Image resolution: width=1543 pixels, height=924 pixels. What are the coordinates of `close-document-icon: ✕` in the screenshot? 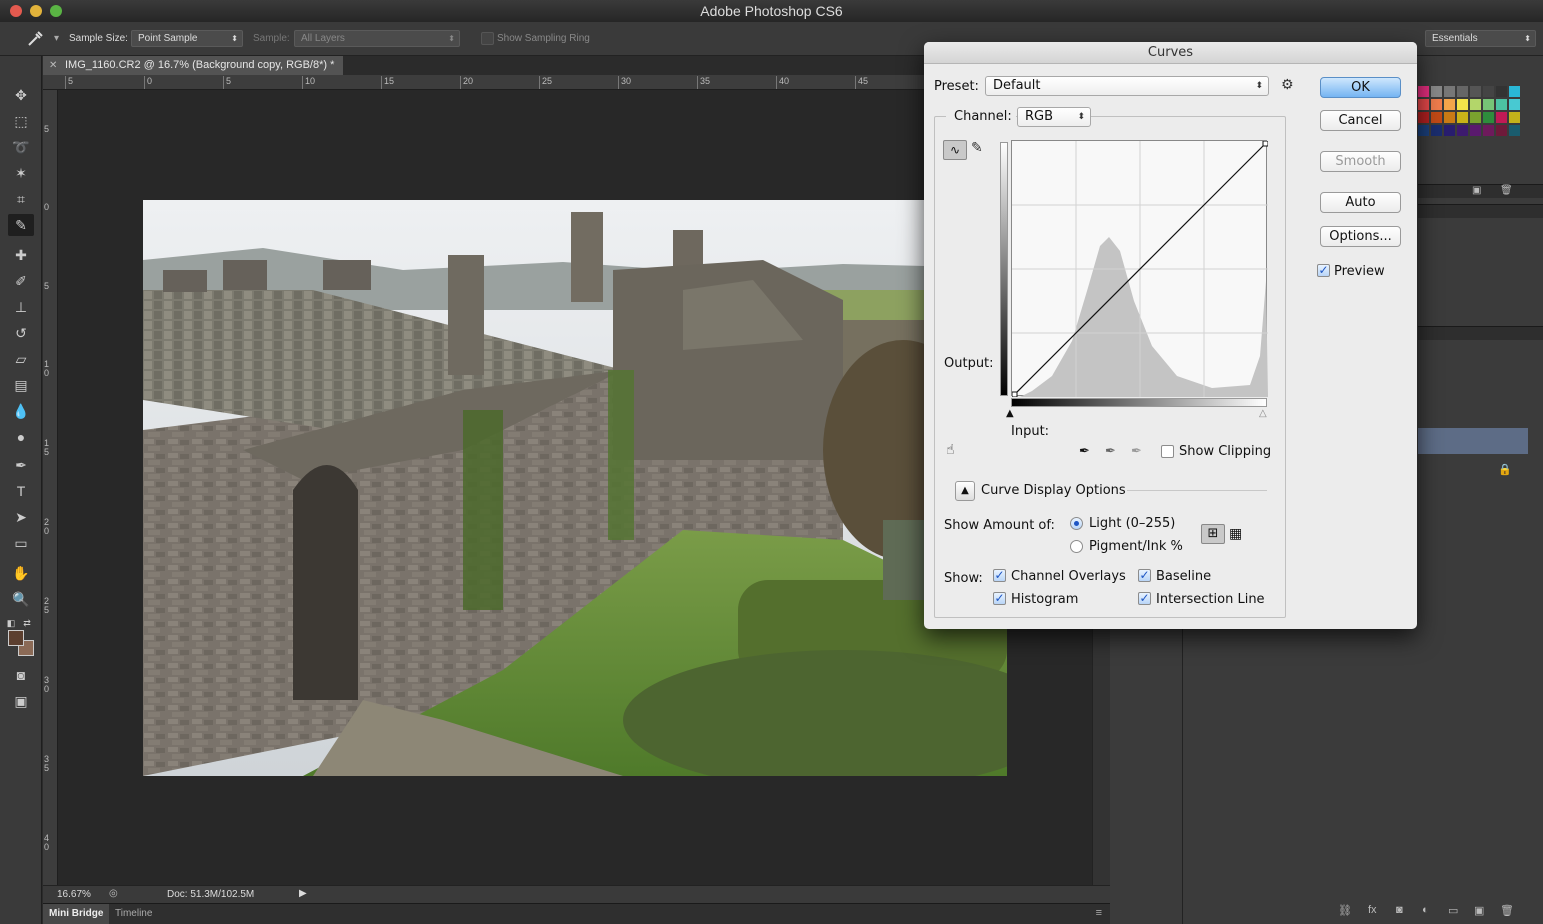 It's located at (53, 65).